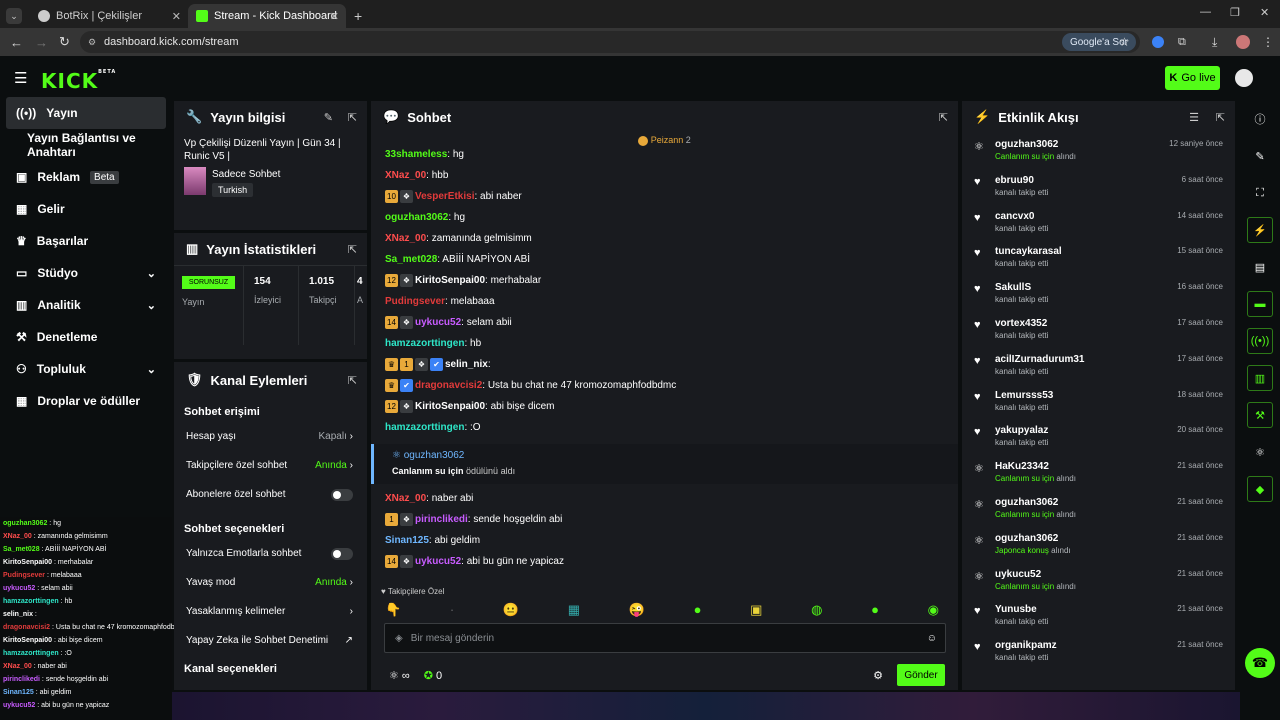 The height and width of the screenshot is (720, 1280). I want to click on chat-message: 14 ❖ uykucu52: abi bu gün ne yapicaz, so click(664, 561).